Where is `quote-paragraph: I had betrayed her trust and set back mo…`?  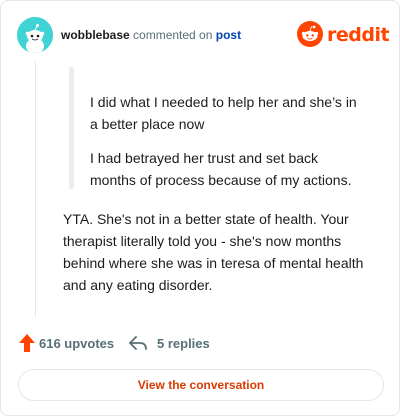 quote-paragraph: I had betrayed her trust and set back mo… is located at coordinates (221, 169).